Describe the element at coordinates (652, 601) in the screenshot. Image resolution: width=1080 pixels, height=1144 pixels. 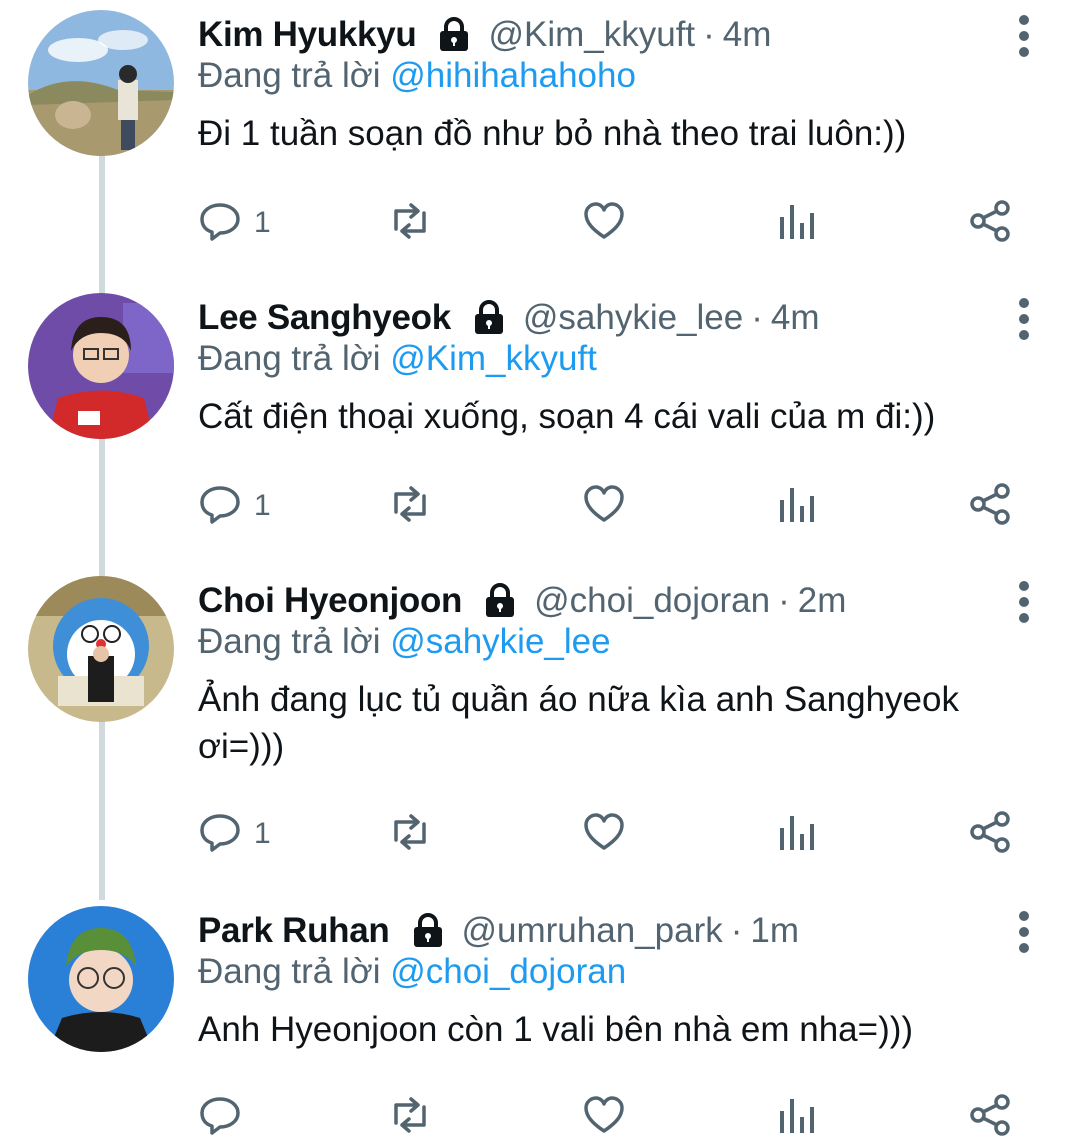
I see `user-handle: @choi_dojoran` at that location.